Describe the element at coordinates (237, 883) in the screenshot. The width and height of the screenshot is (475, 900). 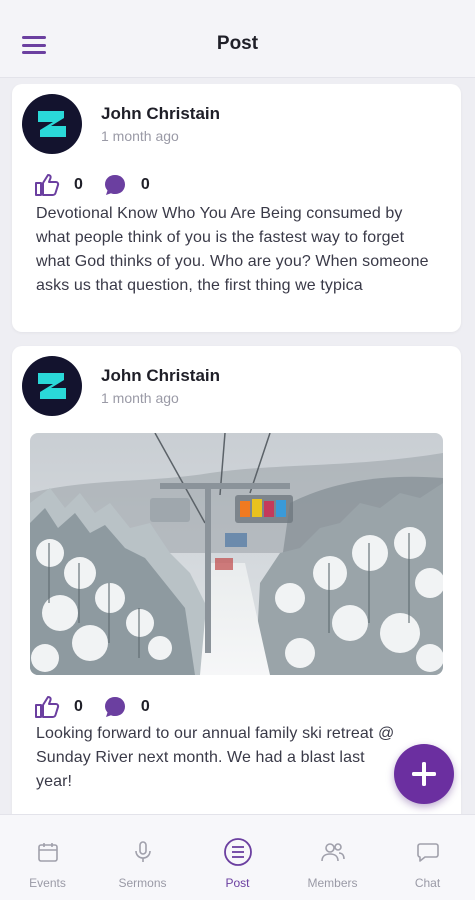
I see `nav-label: Post` at that location.